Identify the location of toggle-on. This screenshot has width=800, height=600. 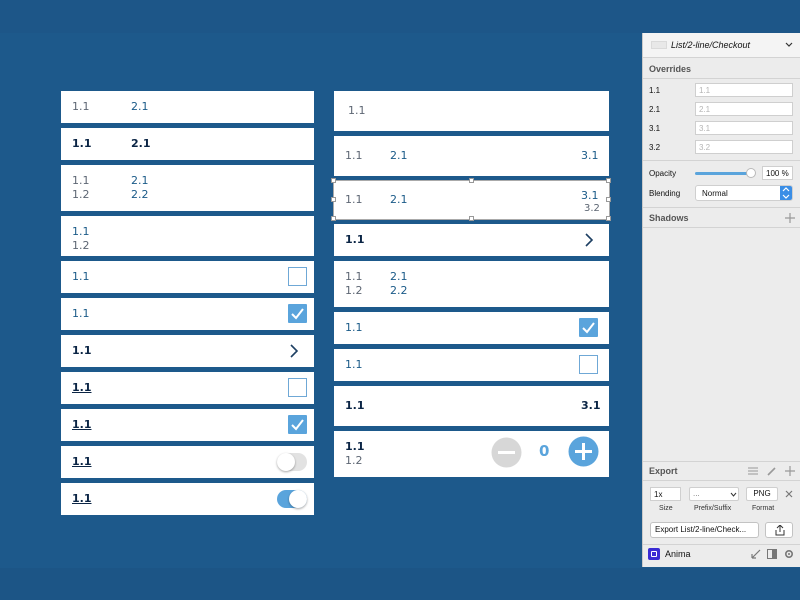
(292, 499).